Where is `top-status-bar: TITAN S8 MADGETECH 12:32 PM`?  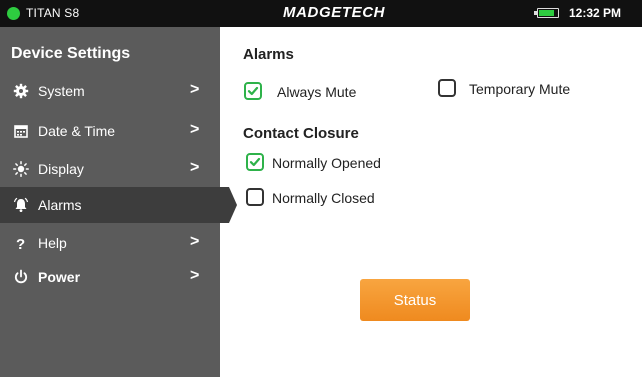
top-status-bar: TITAN S8 MADGETECH 12:32 PM is located at coordinates (321, 13).